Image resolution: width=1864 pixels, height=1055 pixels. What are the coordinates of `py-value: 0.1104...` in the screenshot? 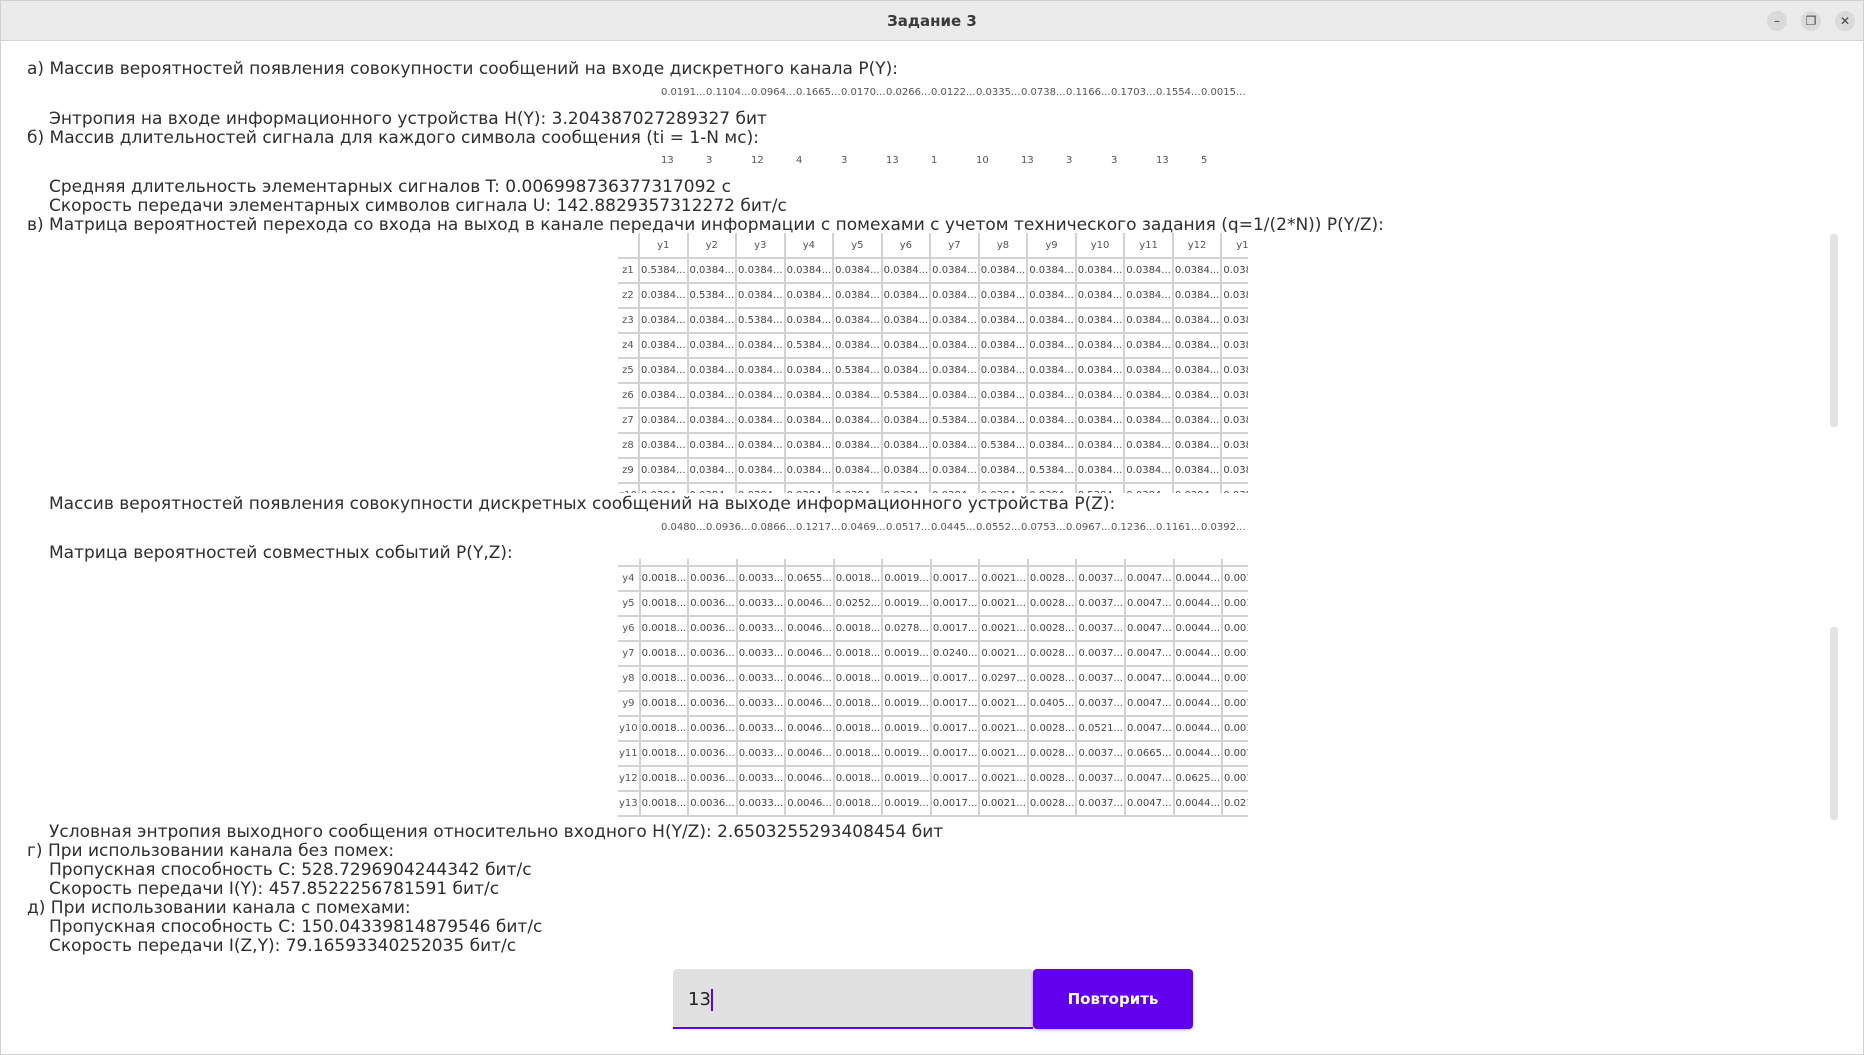 It's located at (728, 92).